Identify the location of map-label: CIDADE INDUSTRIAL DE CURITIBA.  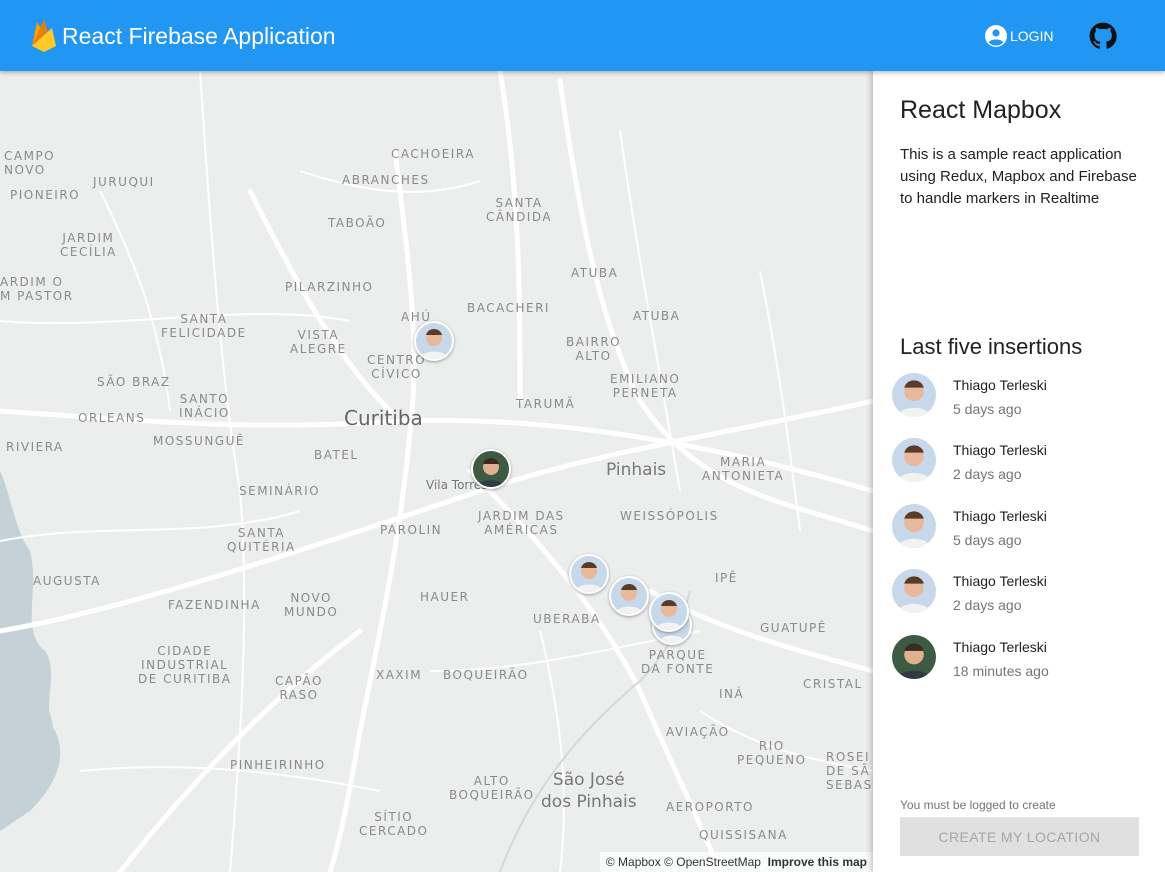
(185, 665).